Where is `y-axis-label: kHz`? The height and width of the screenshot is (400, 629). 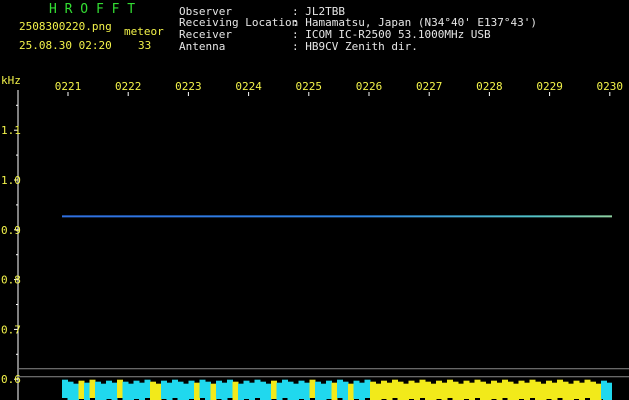 y-axis-label: kHz is located at coordinates (11, 80).